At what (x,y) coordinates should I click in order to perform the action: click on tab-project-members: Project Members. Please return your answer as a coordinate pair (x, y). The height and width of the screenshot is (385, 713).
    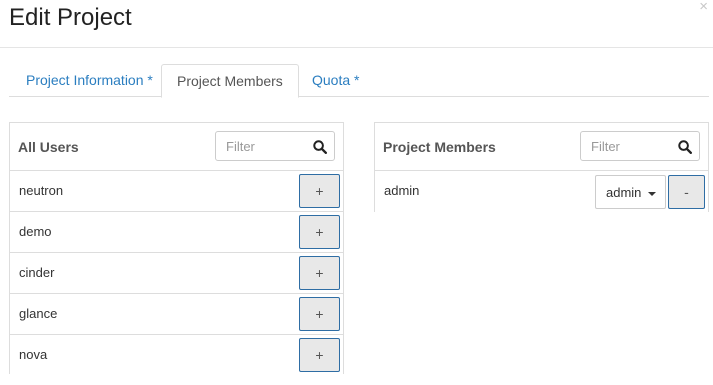
    Looking at the image, I should click on (230, 81).